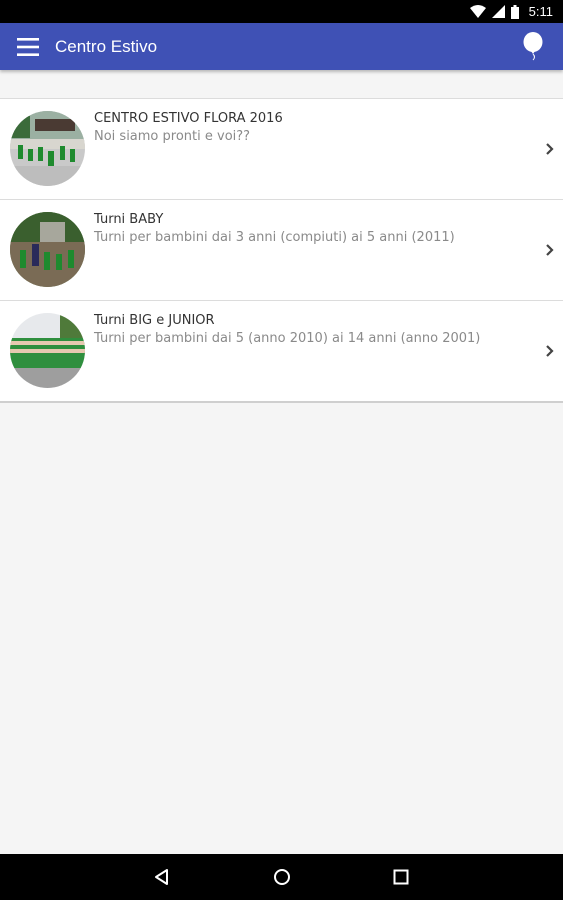  What do you see at coordinates (172, 136) in the screenshot?
I see `item-subtitle: Noi siamo pronti e voi??` at bounding box center [172, 136].